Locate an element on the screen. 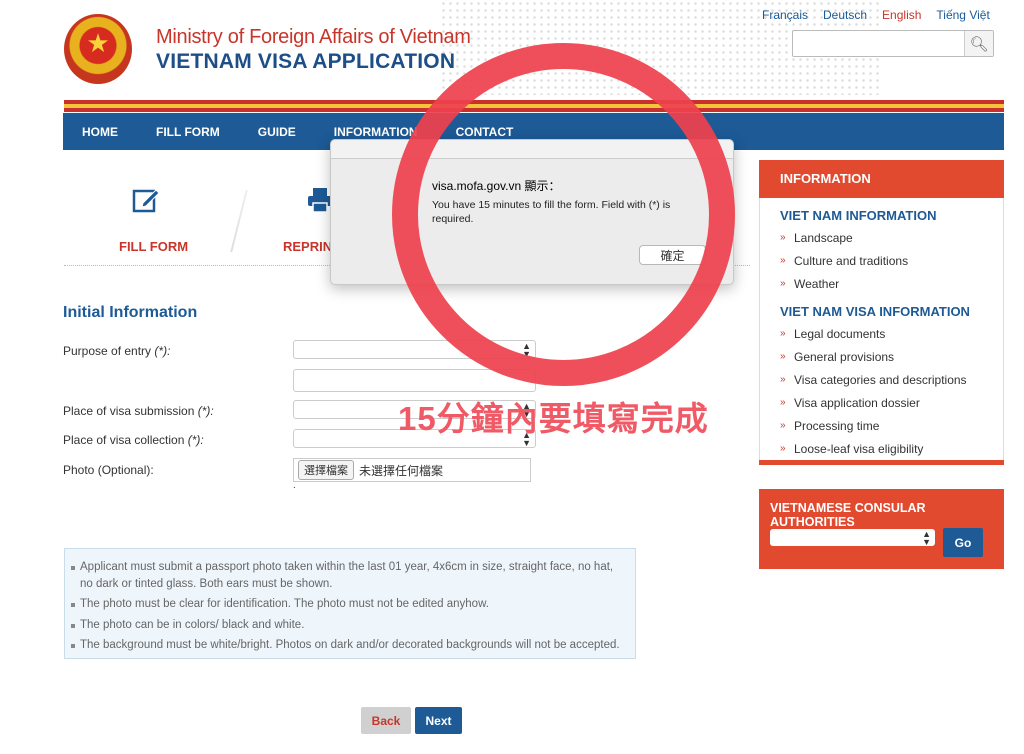  sidebar-item-landscape: » Landscape is located at coordinates (816, 238).